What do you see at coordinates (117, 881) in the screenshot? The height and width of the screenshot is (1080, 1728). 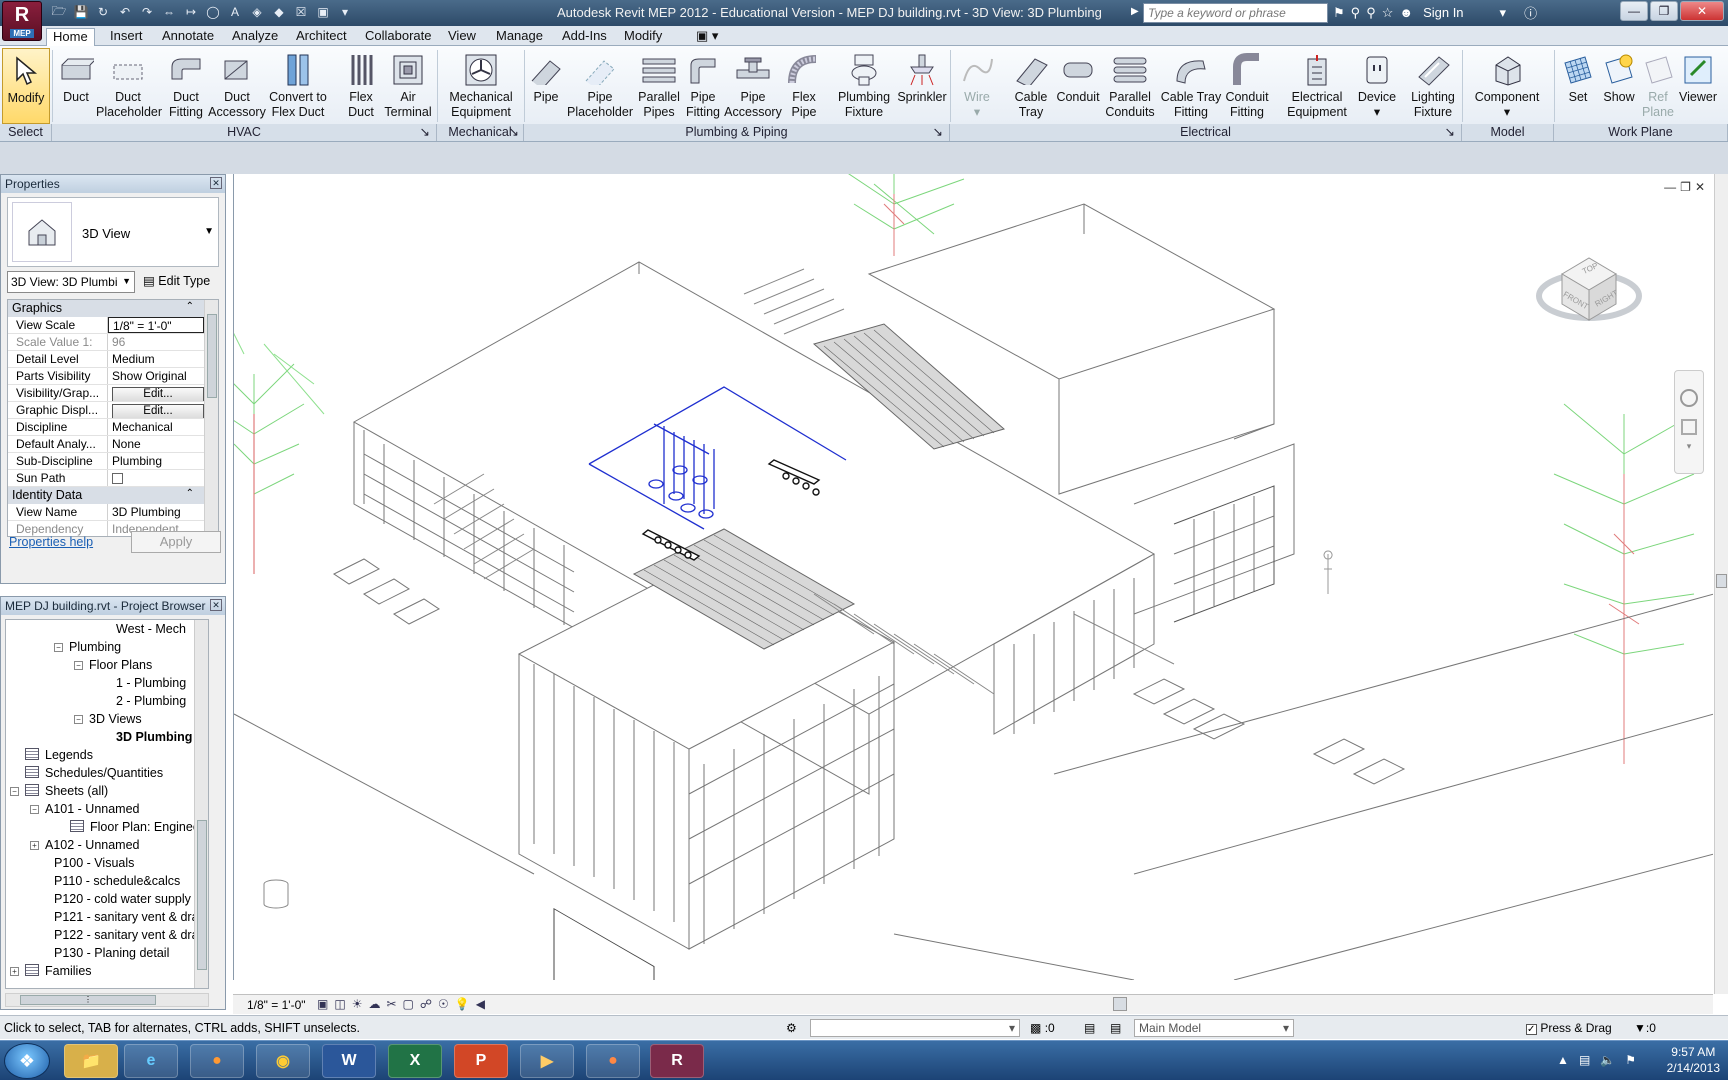 I see `tree-item: P110 - schedule&calcs` at bounding box center [117, 881].